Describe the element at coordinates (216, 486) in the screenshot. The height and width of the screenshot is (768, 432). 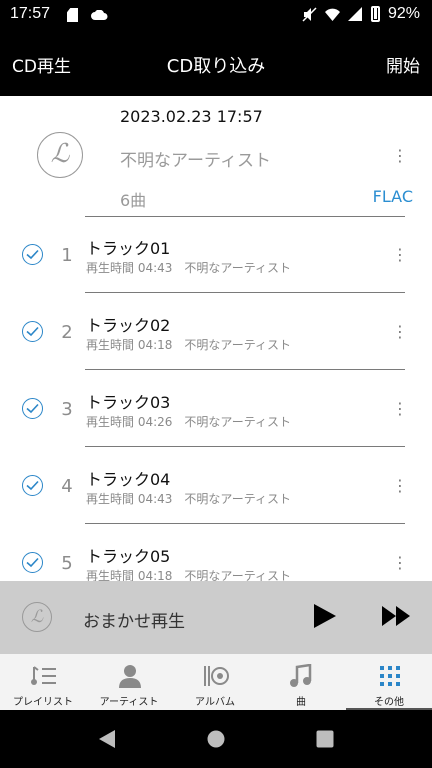
I see `track-row: 4 トラック04 再生時間 04:43 不明なアーティスト ⋮` at that location.